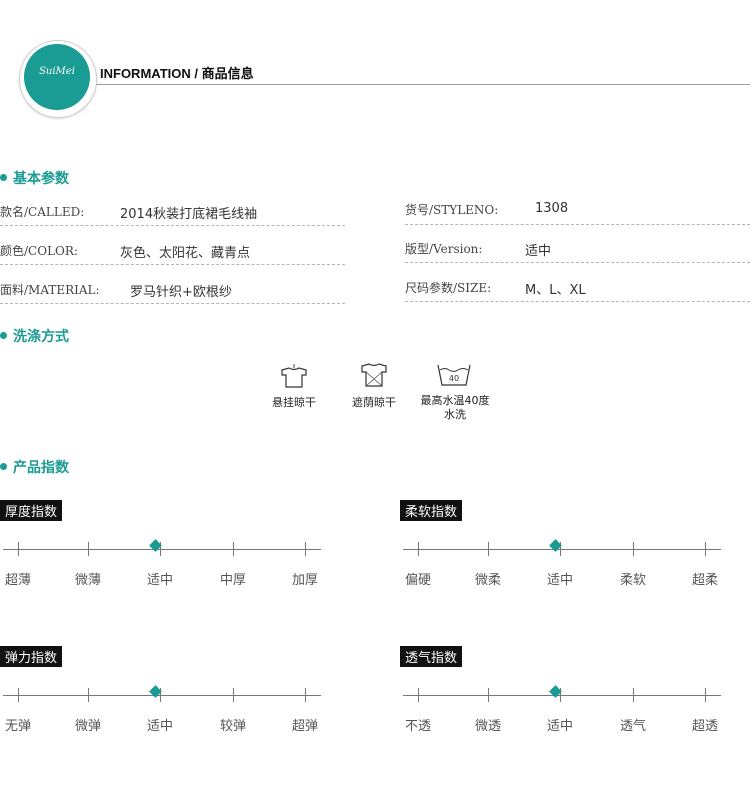 Image resolution: width=750 pixels, height=798 pixels. Describe the element at coordinates (552, 208) in the screenshot. I see `param-value-styleno: 1308` at that location.